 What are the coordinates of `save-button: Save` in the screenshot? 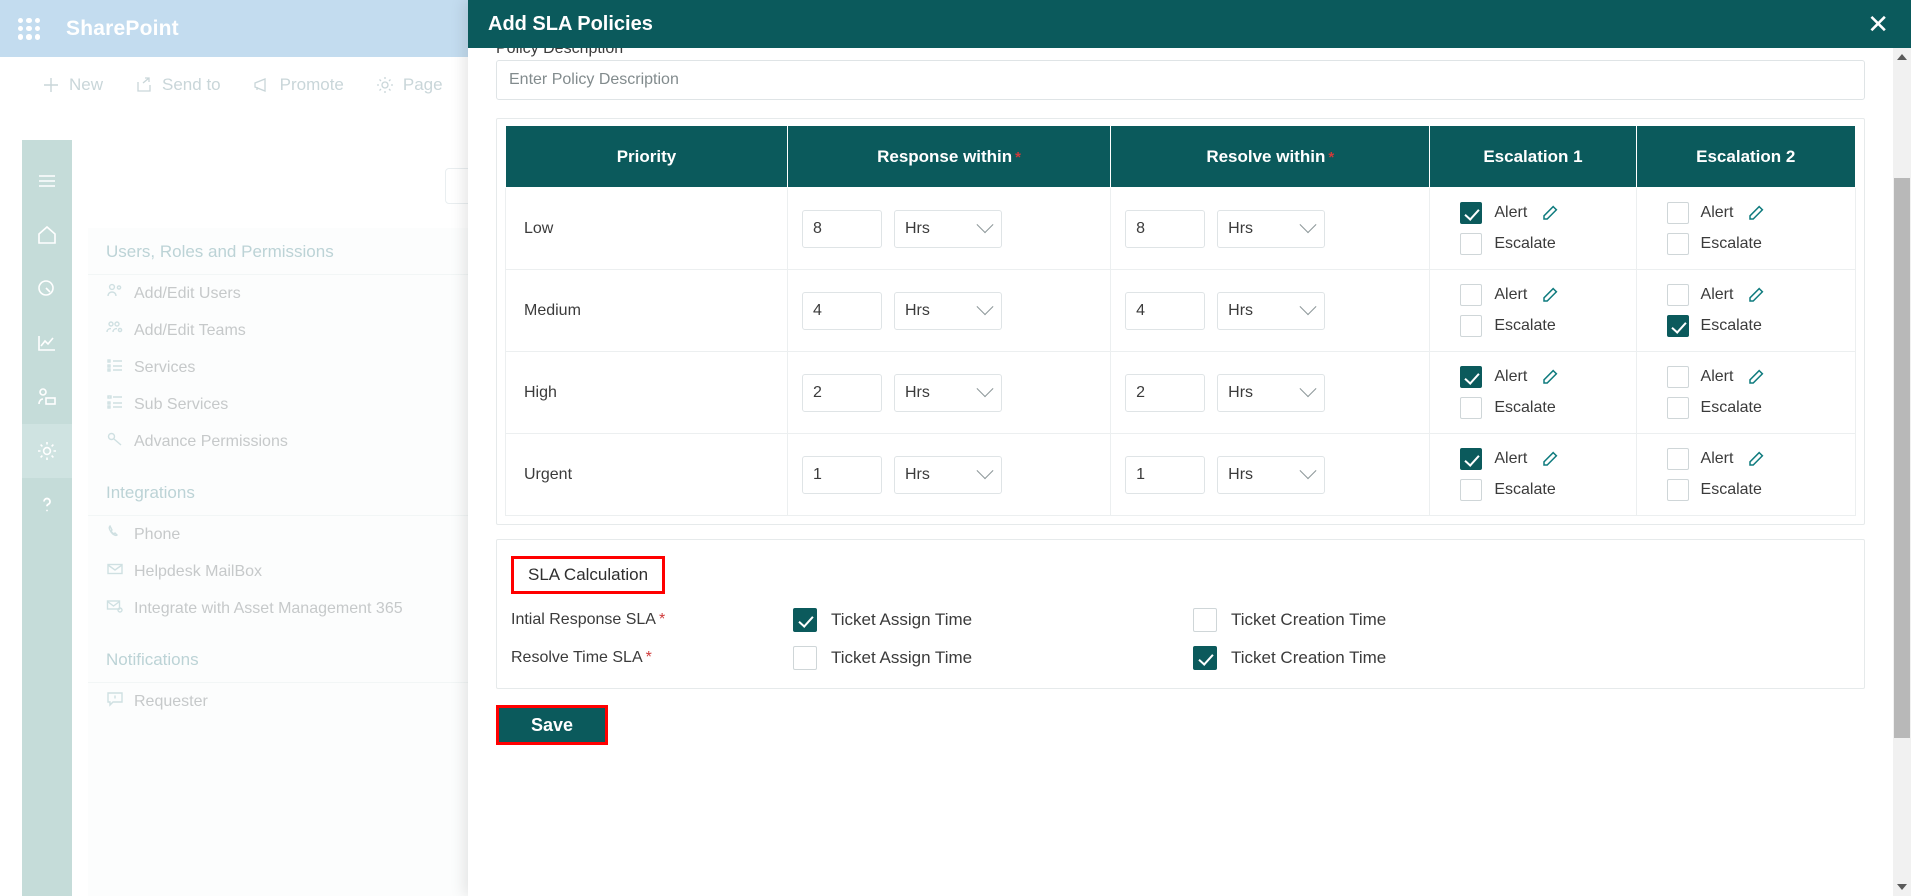 It's located at (552, 725).